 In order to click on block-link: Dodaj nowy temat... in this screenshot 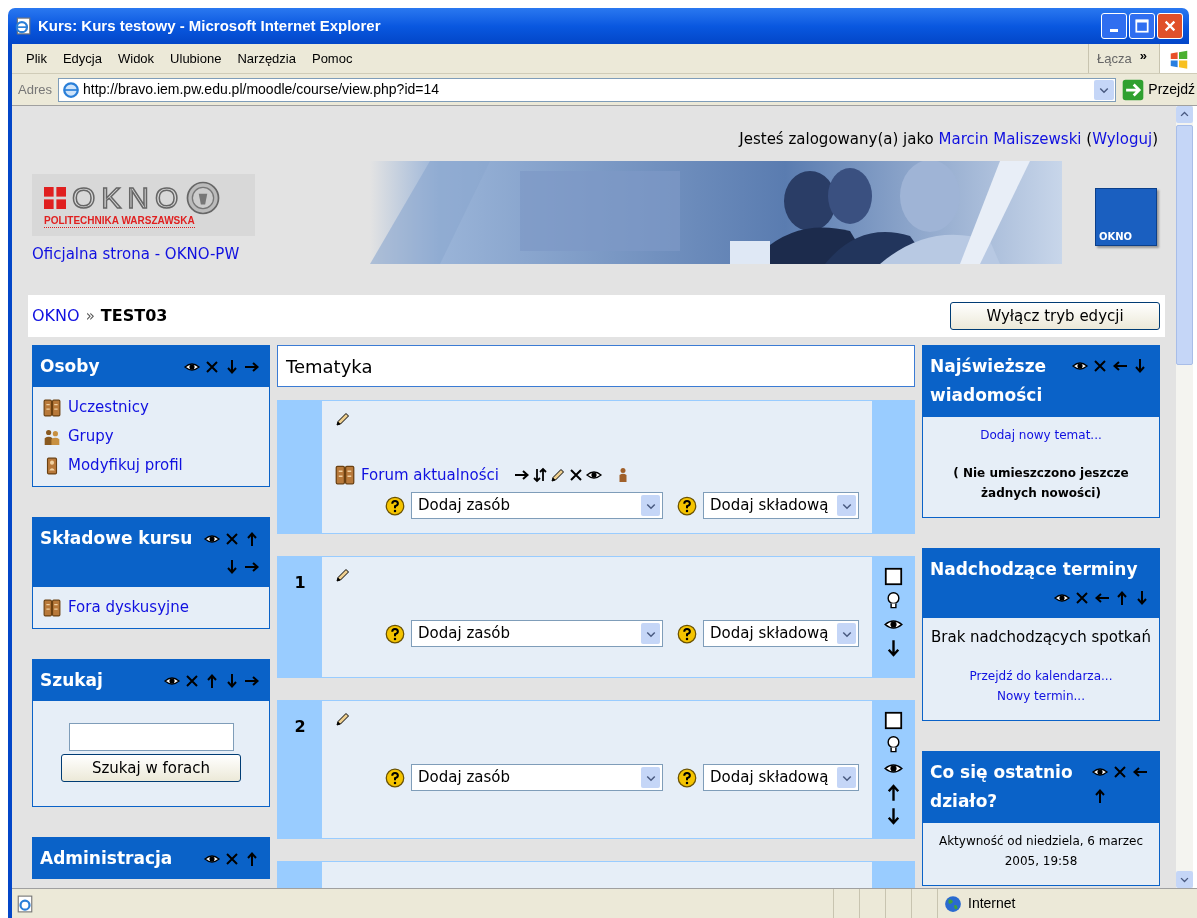, I will do `click(1041, 435)`.